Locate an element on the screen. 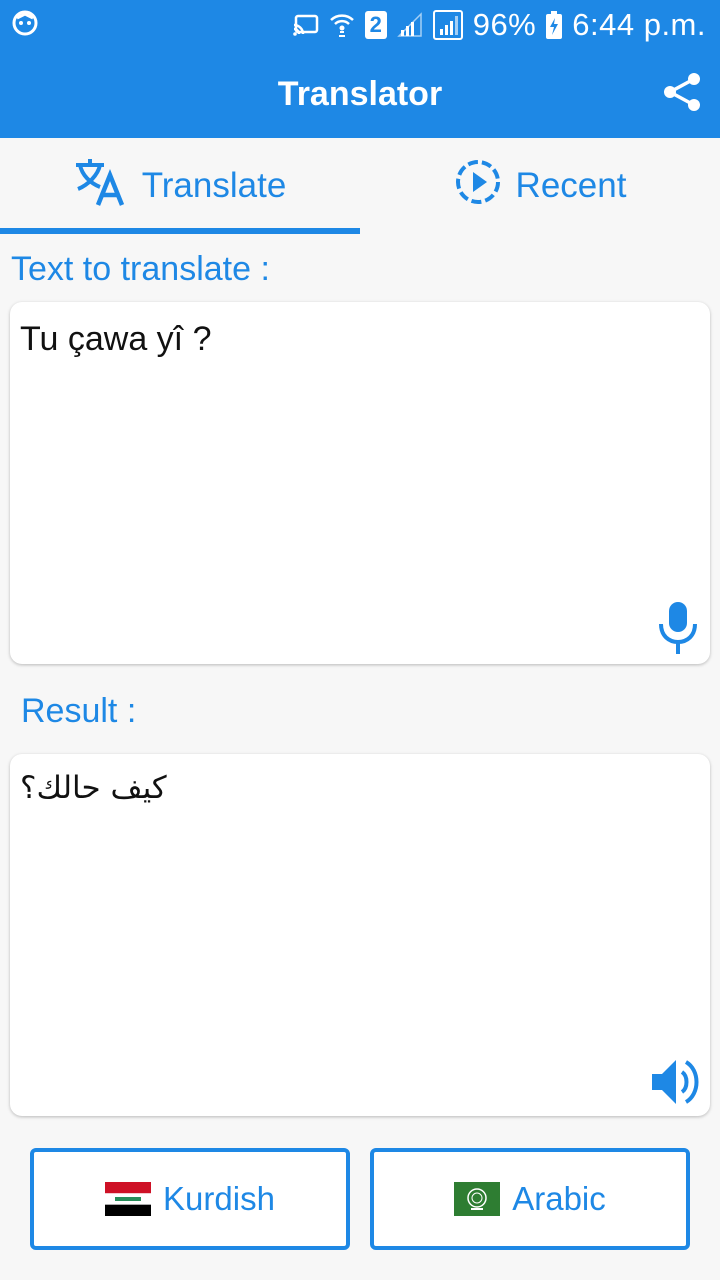  microphone-icon is located at coordinates (678, 631).